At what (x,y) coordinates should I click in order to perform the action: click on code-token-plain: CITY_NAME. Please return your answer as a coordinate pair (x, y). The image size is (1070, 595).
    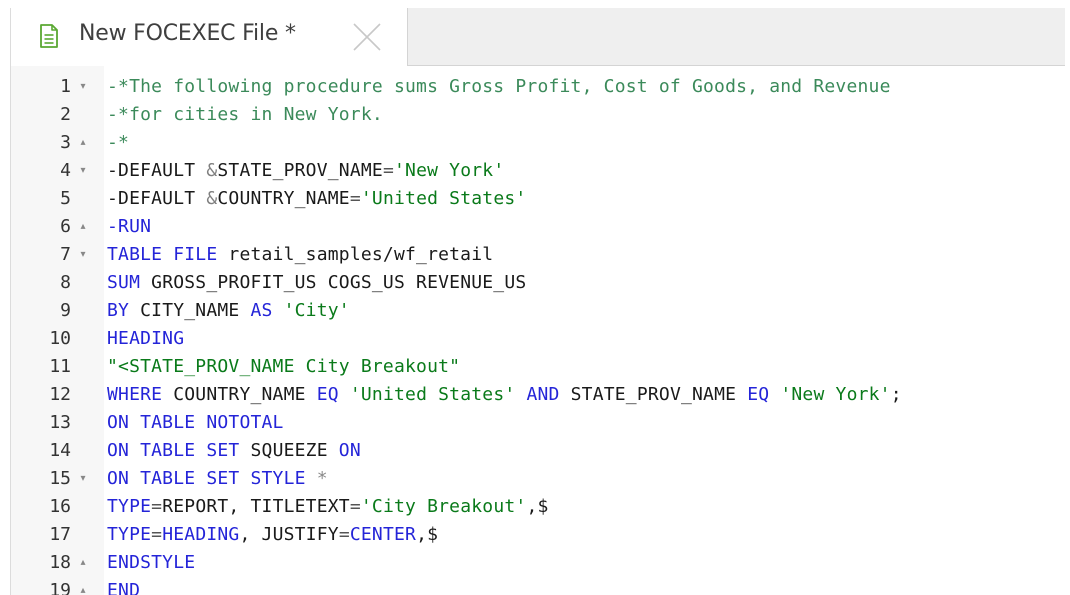
    Looking at the image, I should click on (190, 310).